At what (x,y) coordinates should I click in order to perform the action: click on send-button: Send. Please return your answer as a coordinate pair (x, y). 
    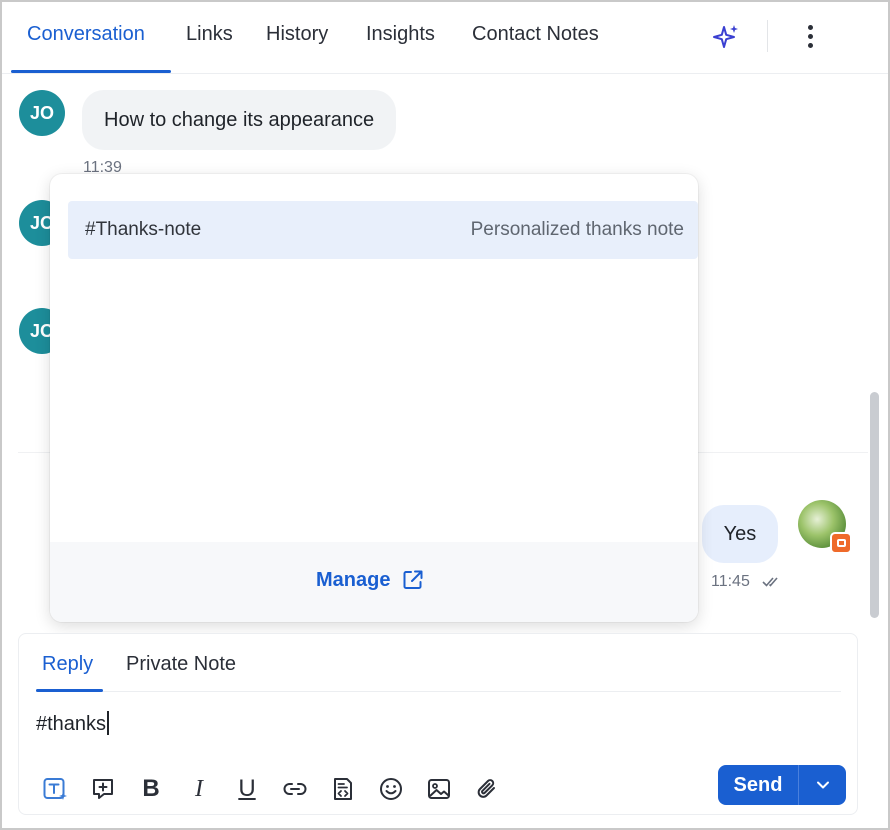
    Looking at the image, I should click on (758, 785).